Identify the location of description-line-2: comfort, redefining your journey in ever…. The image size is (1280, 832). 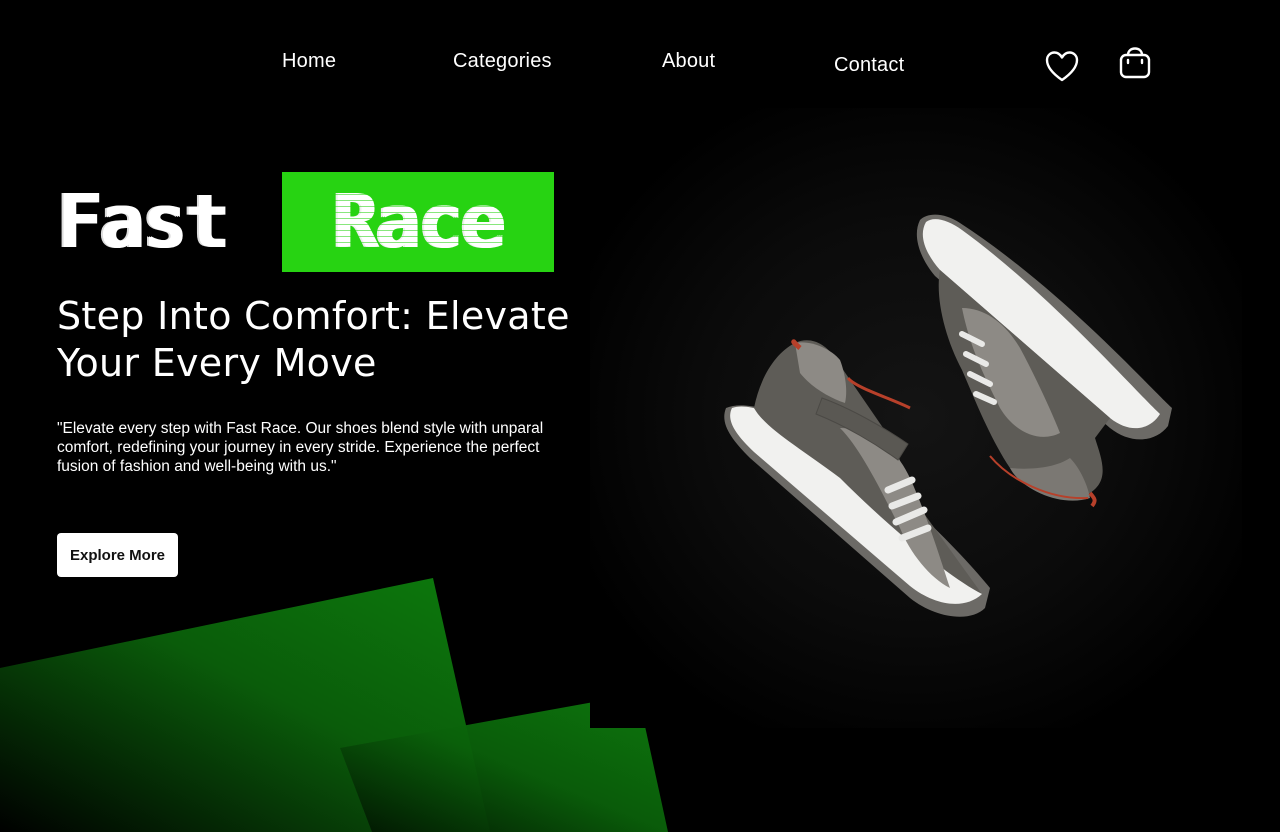
(298, 447).